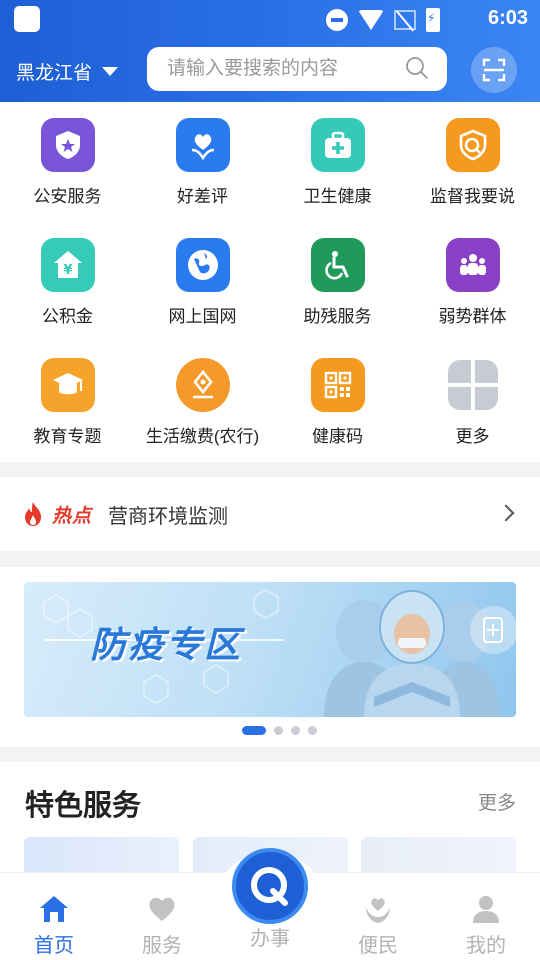  What do you see at coordinates (270, 649) in the screenshot?
I see `banner-epidemic: 防疫专区` at bounding box center [270, 649].